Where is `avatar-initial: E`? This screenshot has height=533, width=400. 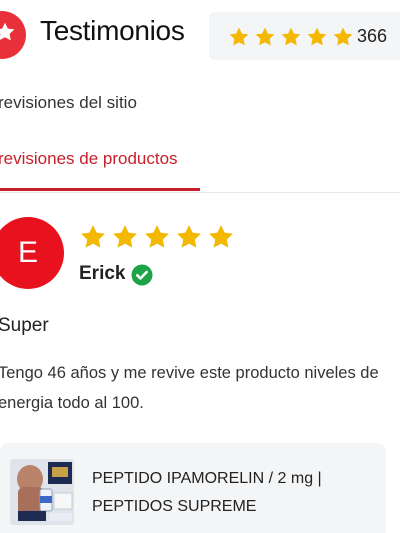
avatar-initial: E is located at coordinates (27, 252).